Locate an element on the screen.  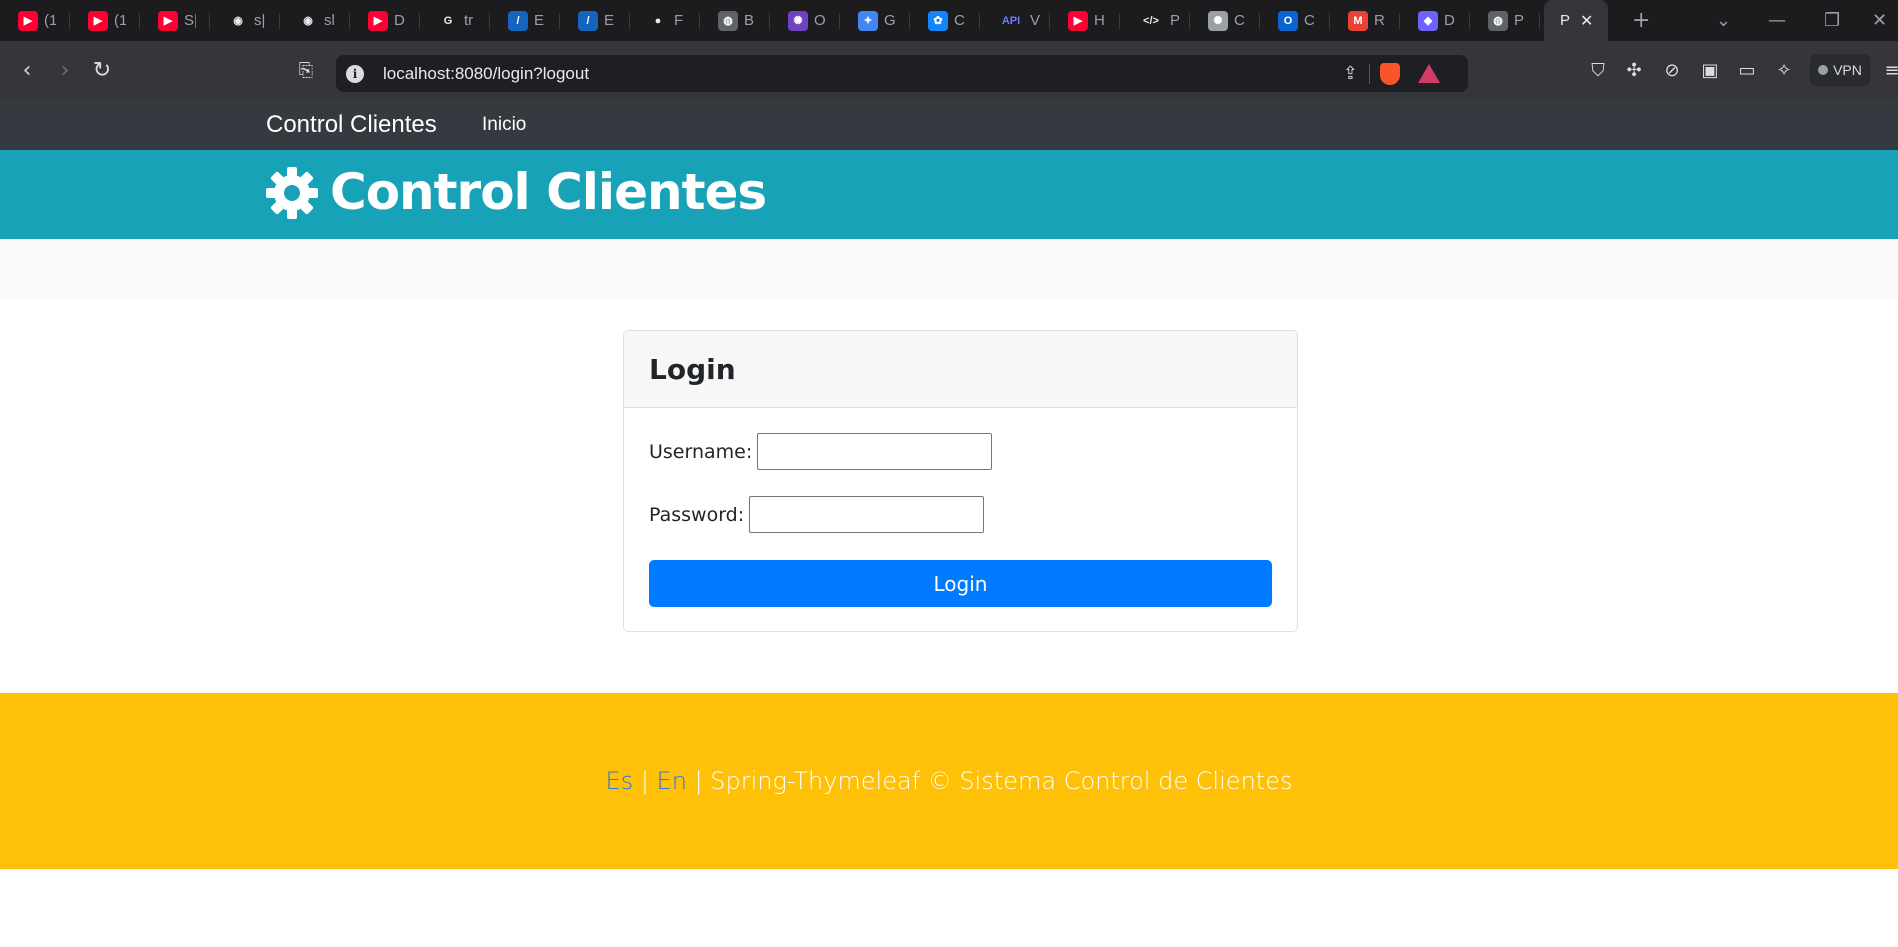
minimize-button: — is located at coordinates (1777, 20).